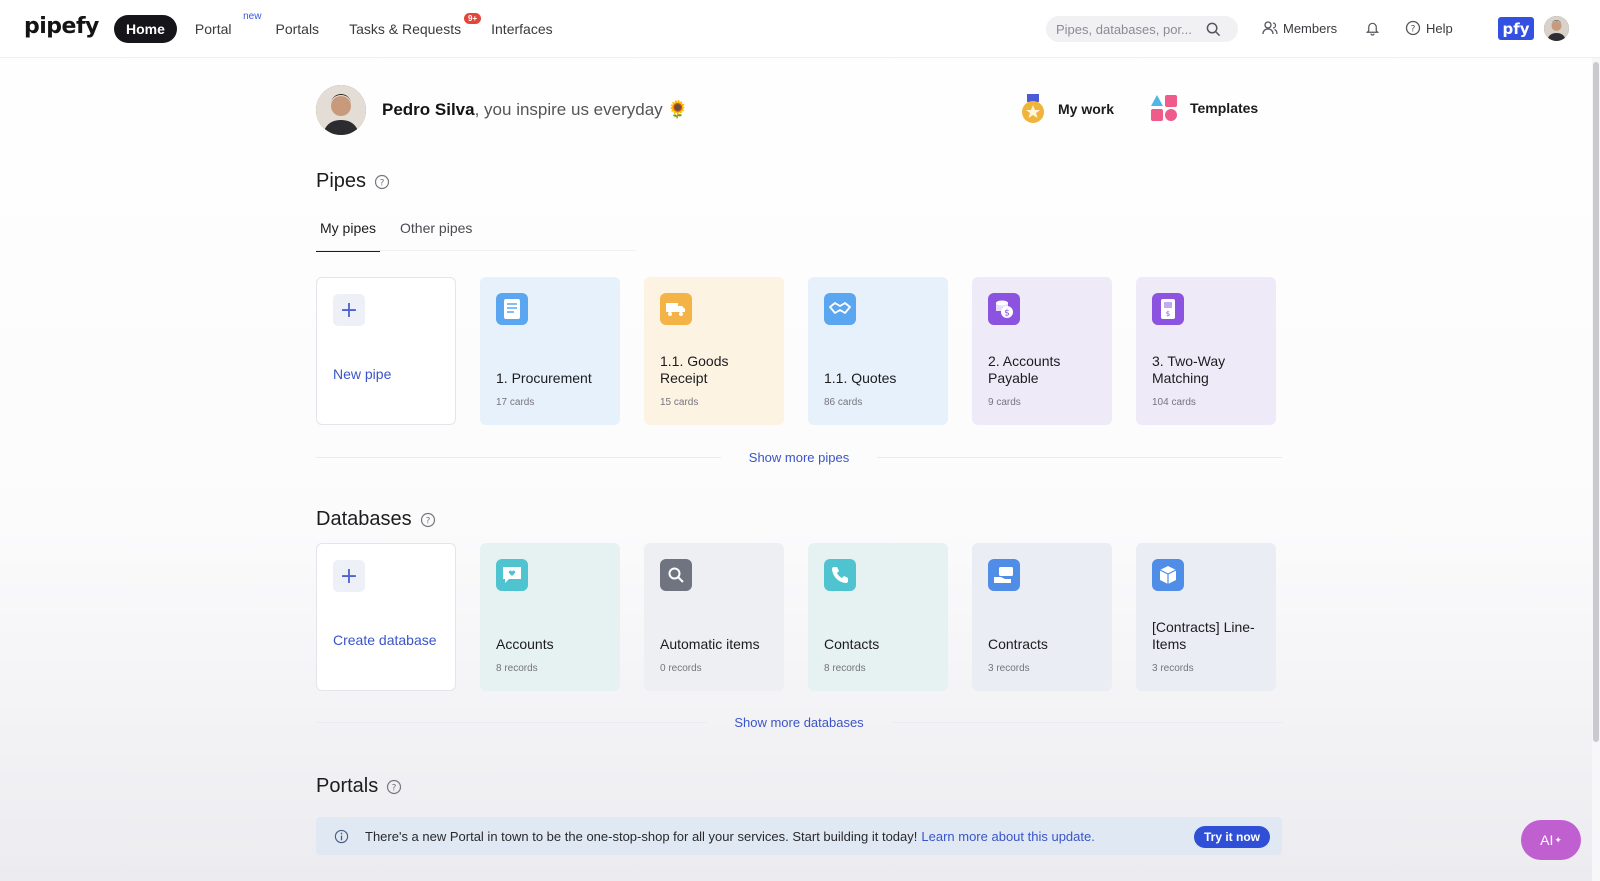  I want to click on my-work-label: My work, so click(1086, 109).